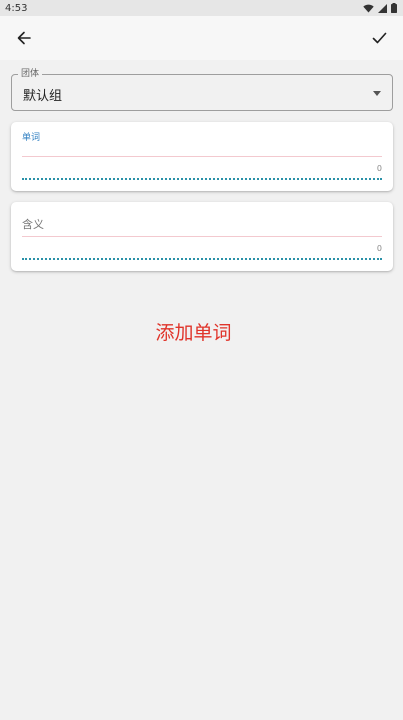 The image size is (403, 720). I want to click on meaning-field-hint: 含义, so click(33, 224).